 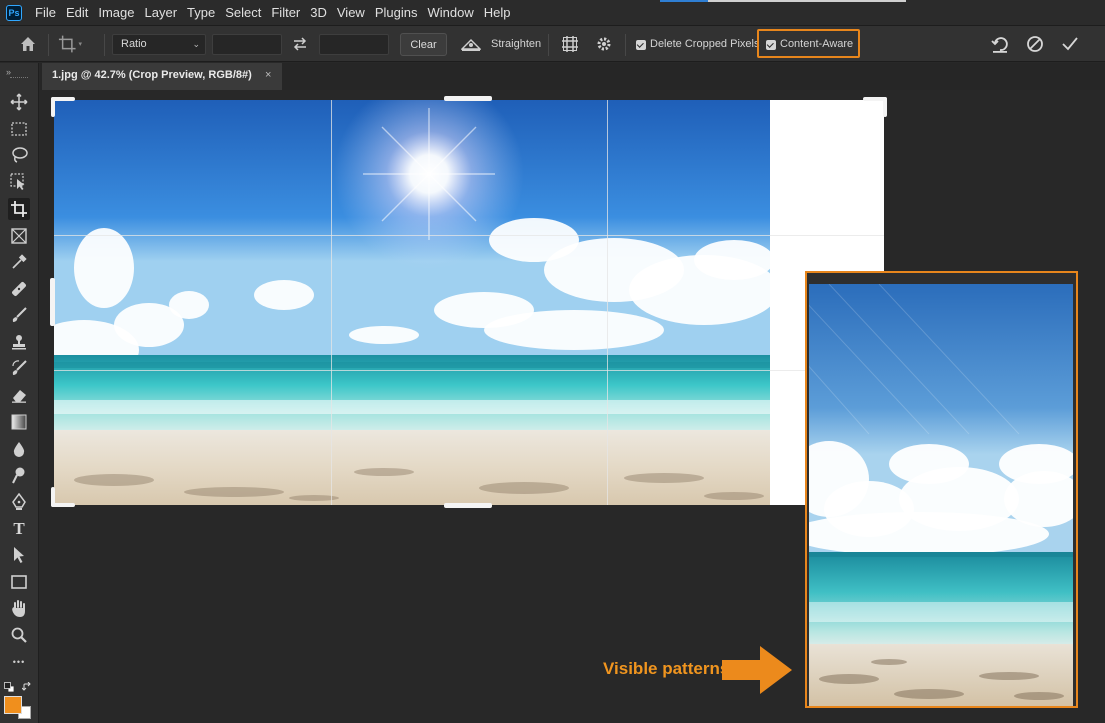 What do you see at coordinates (704, 44) in the screenshot?
I see `delete-cropped-label: Delete Cropped Pixels` at bounding box center [704, 44].